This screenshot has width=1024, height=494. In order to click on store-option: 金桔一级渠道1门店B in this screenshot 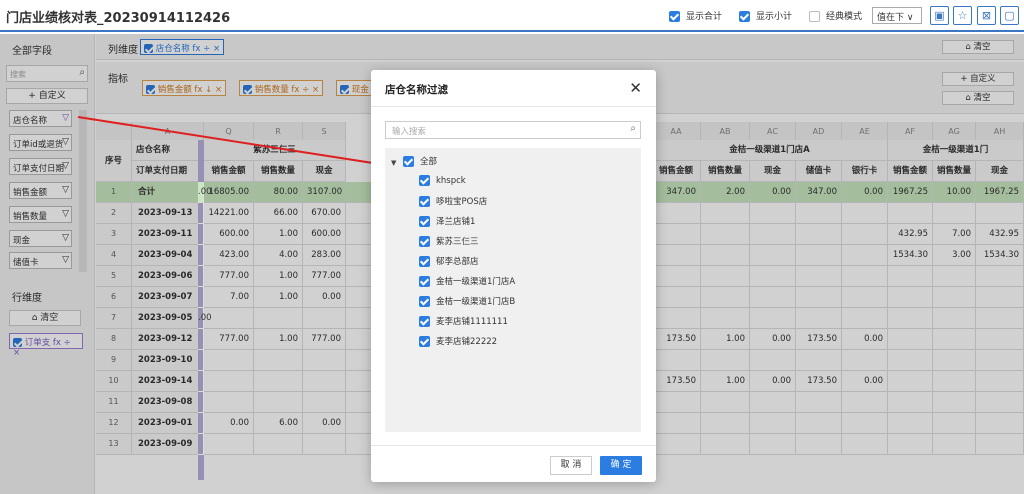, I will do `click(467, 301)`.